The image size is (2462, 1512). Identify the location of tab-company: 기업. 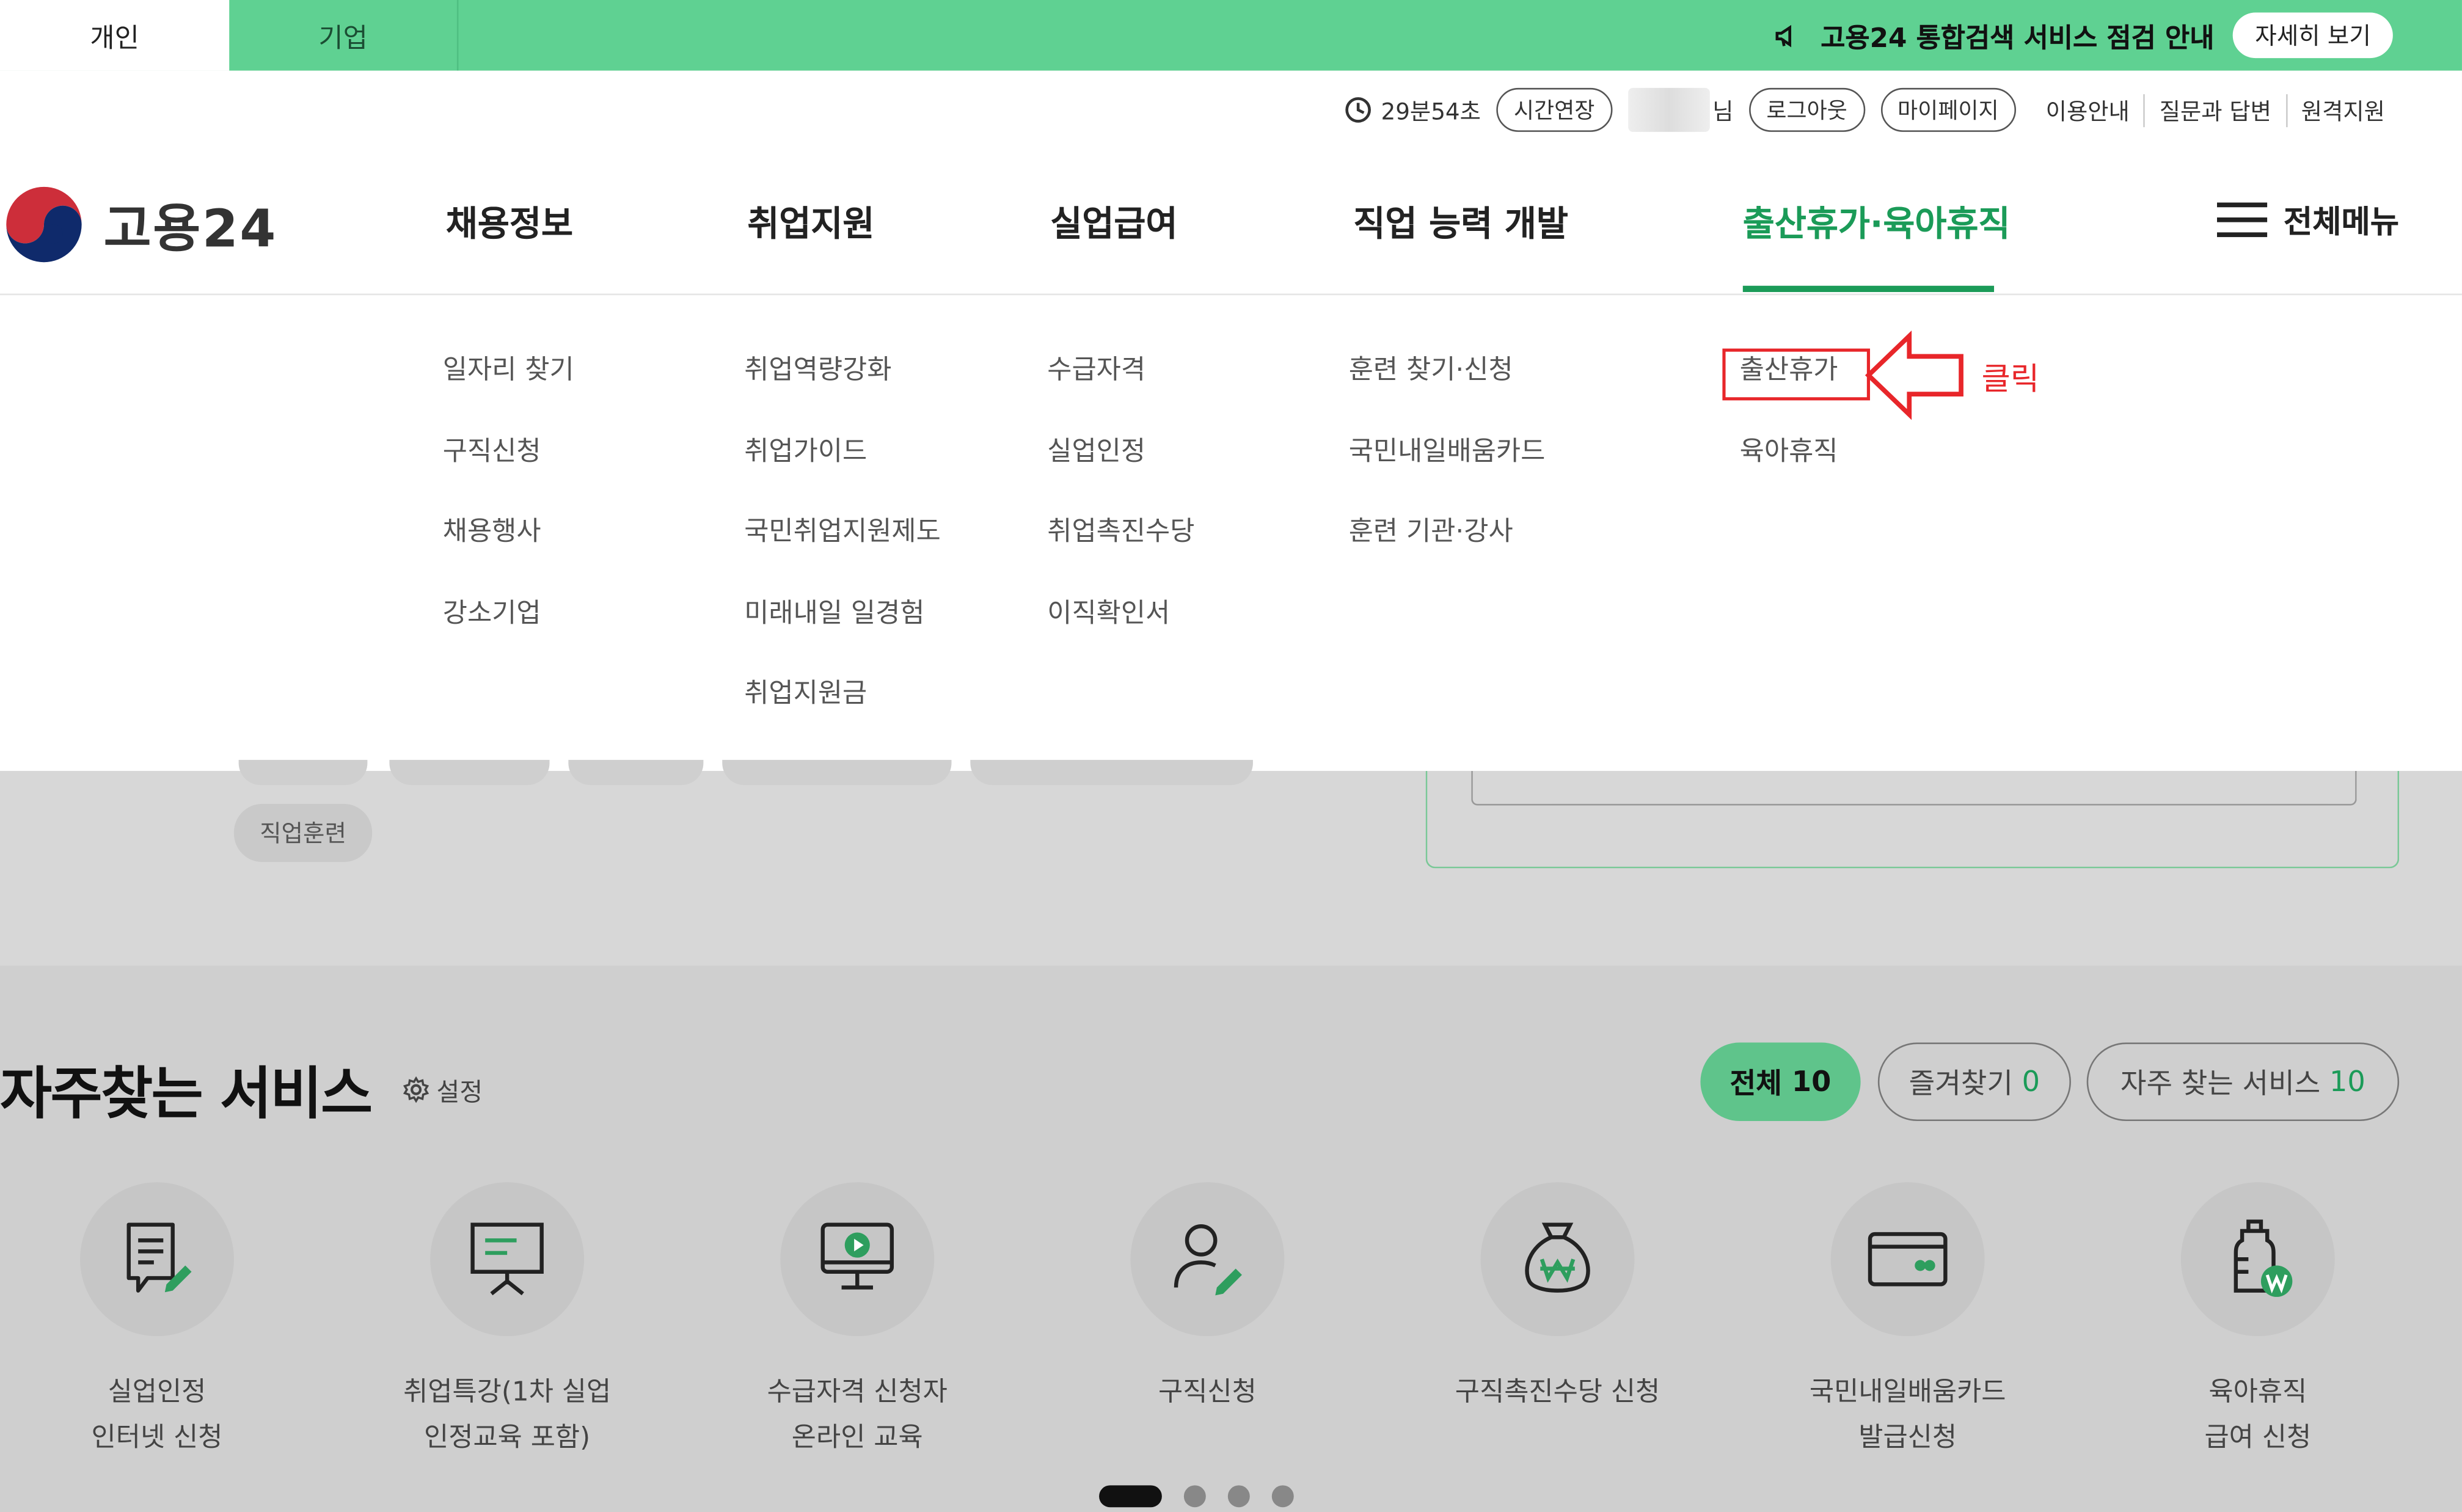
(344, 35).